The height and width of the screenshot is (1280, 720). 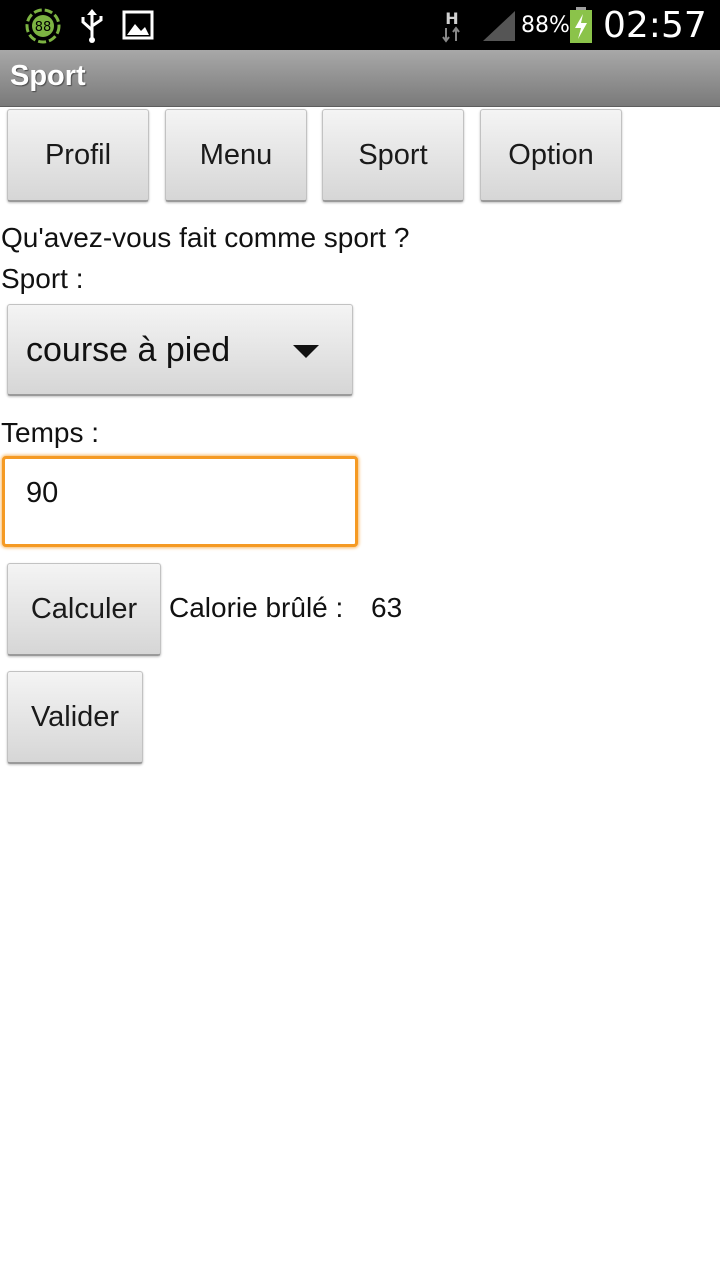 I want to click on temps-input: 90, so click(x=180, y=501).